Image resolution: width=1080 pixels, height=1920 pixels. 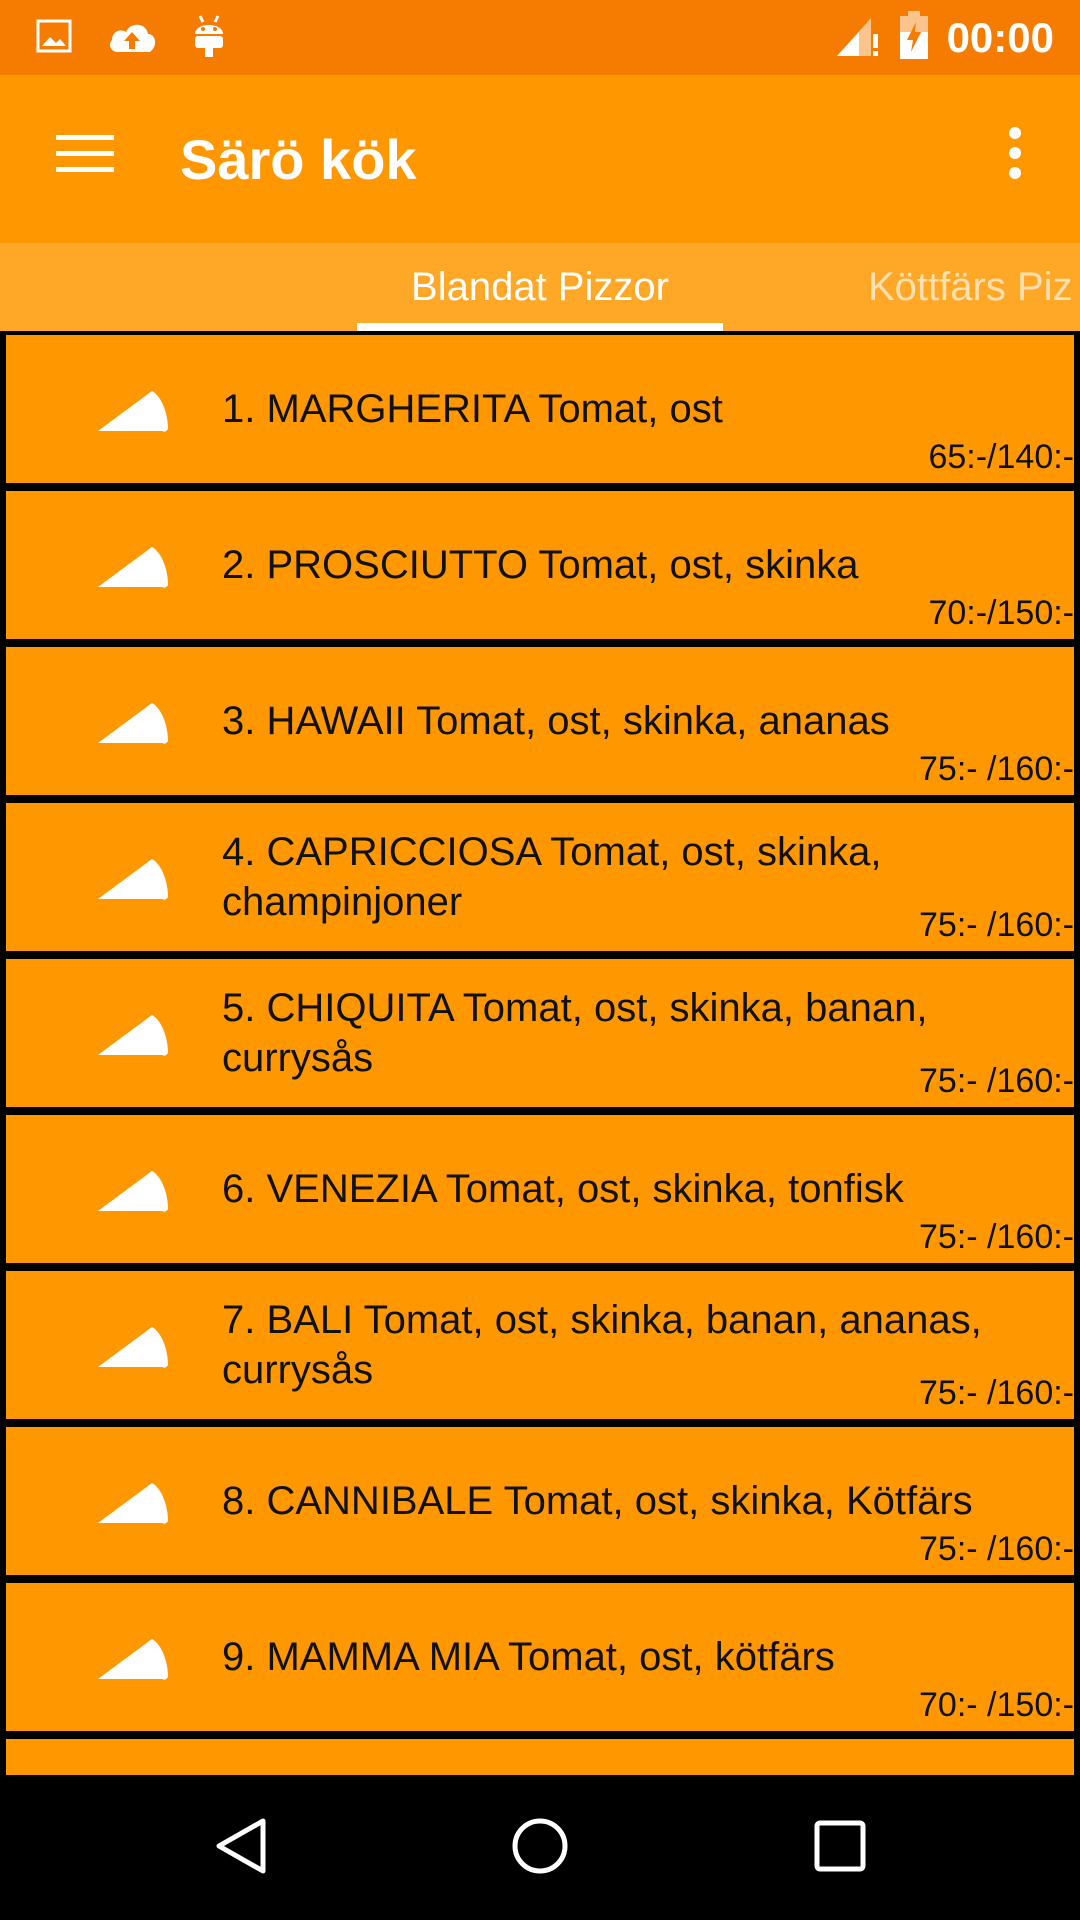 I want to click on image-icon, so click(x=54, y=38).